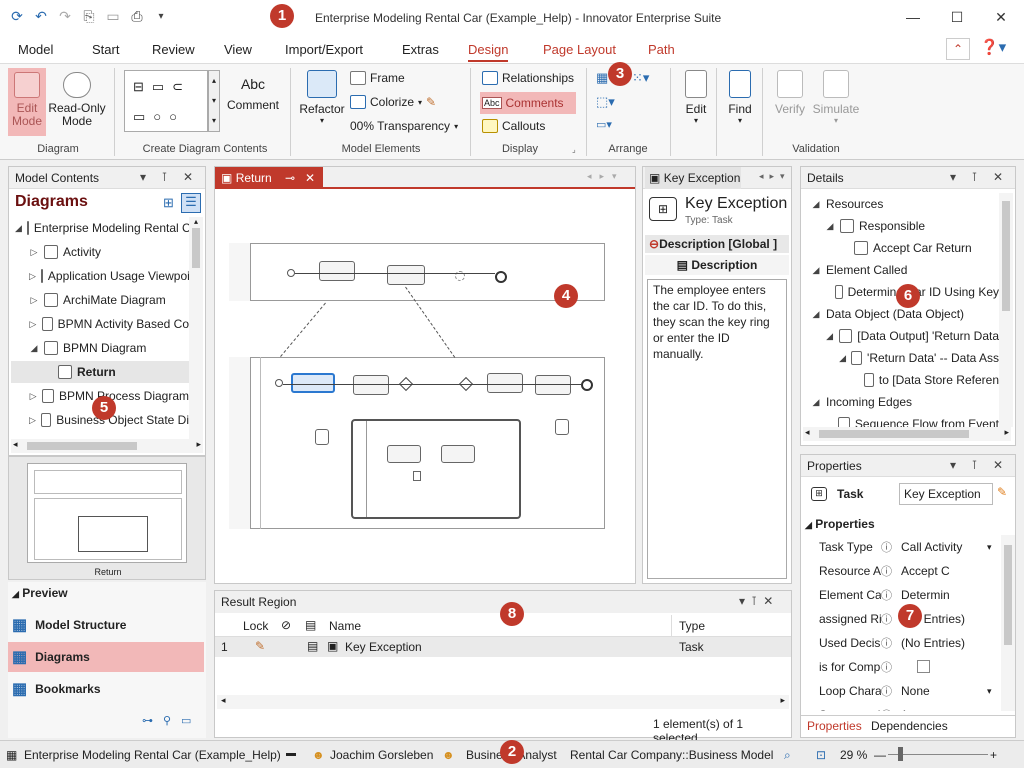  Describe the element at coordinates (942, 709) in the screenshot. I see `property-value: 1` at that location.